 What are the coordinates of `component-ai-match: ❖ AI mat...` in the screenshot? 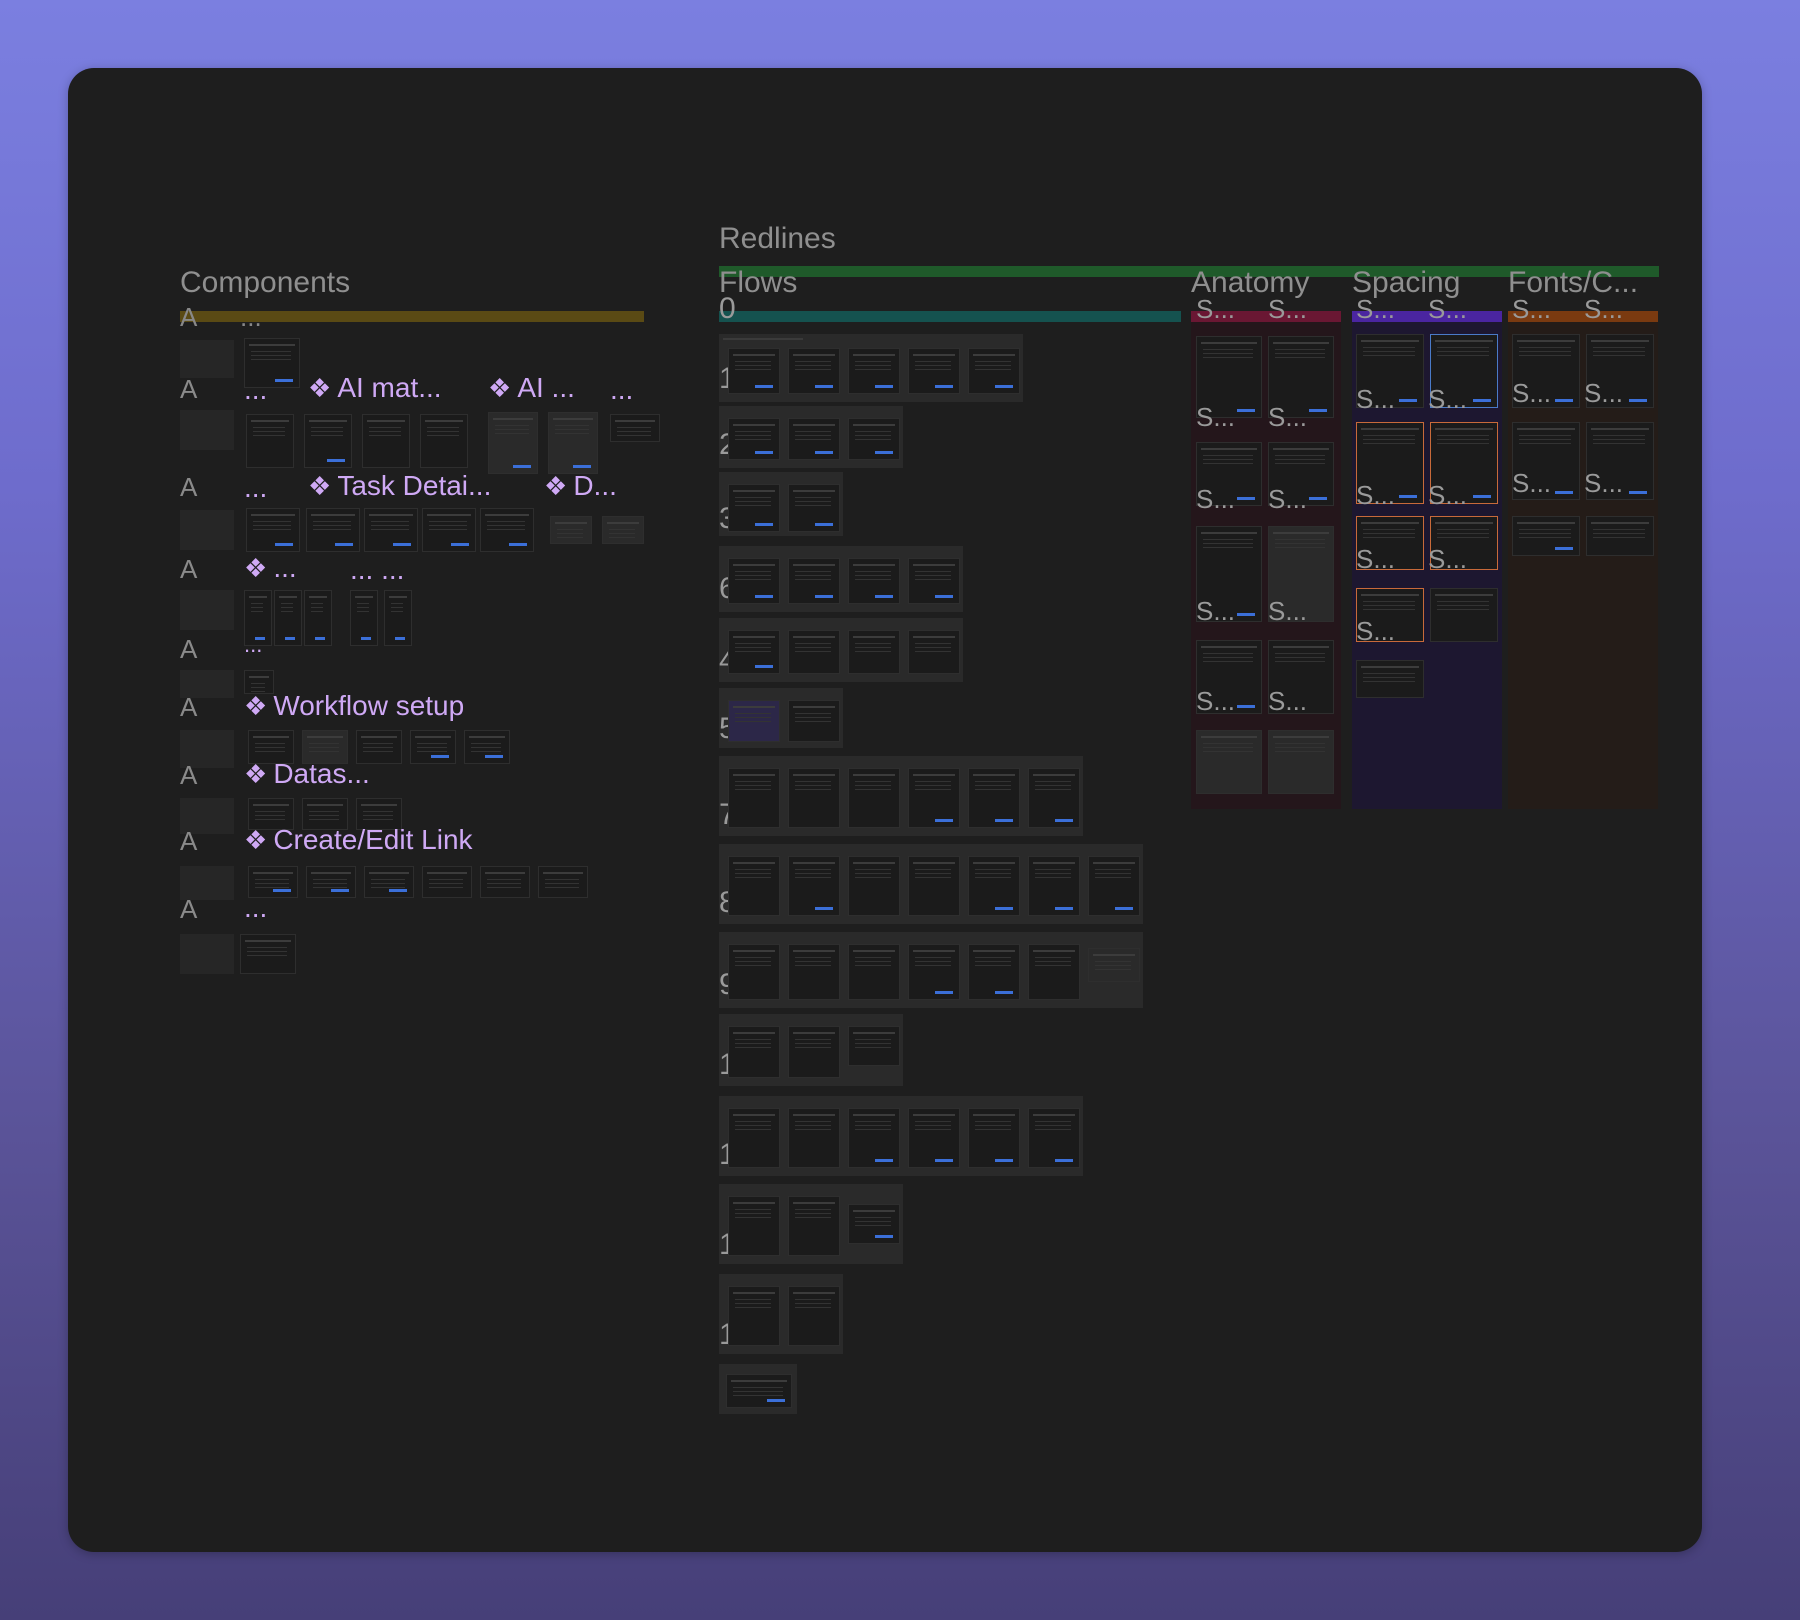 It's located at (375, 388).